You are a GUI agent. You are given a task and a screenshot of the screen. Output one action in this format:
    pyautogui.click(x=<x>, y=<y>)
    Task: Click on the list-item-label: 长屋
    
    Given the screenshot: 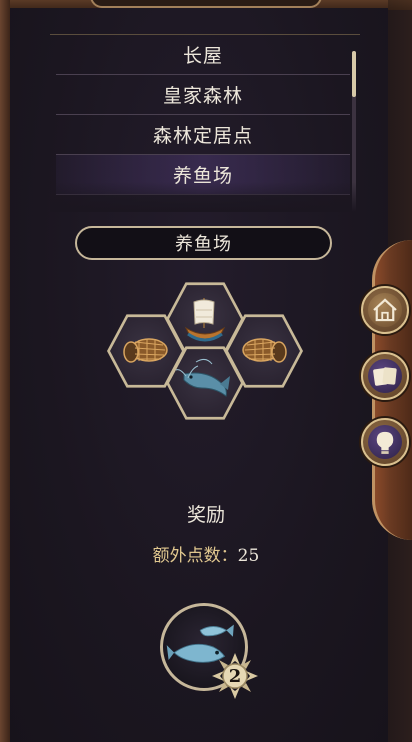 What is the action you would take?
    pyautogui.click(x=202, y=56)
    